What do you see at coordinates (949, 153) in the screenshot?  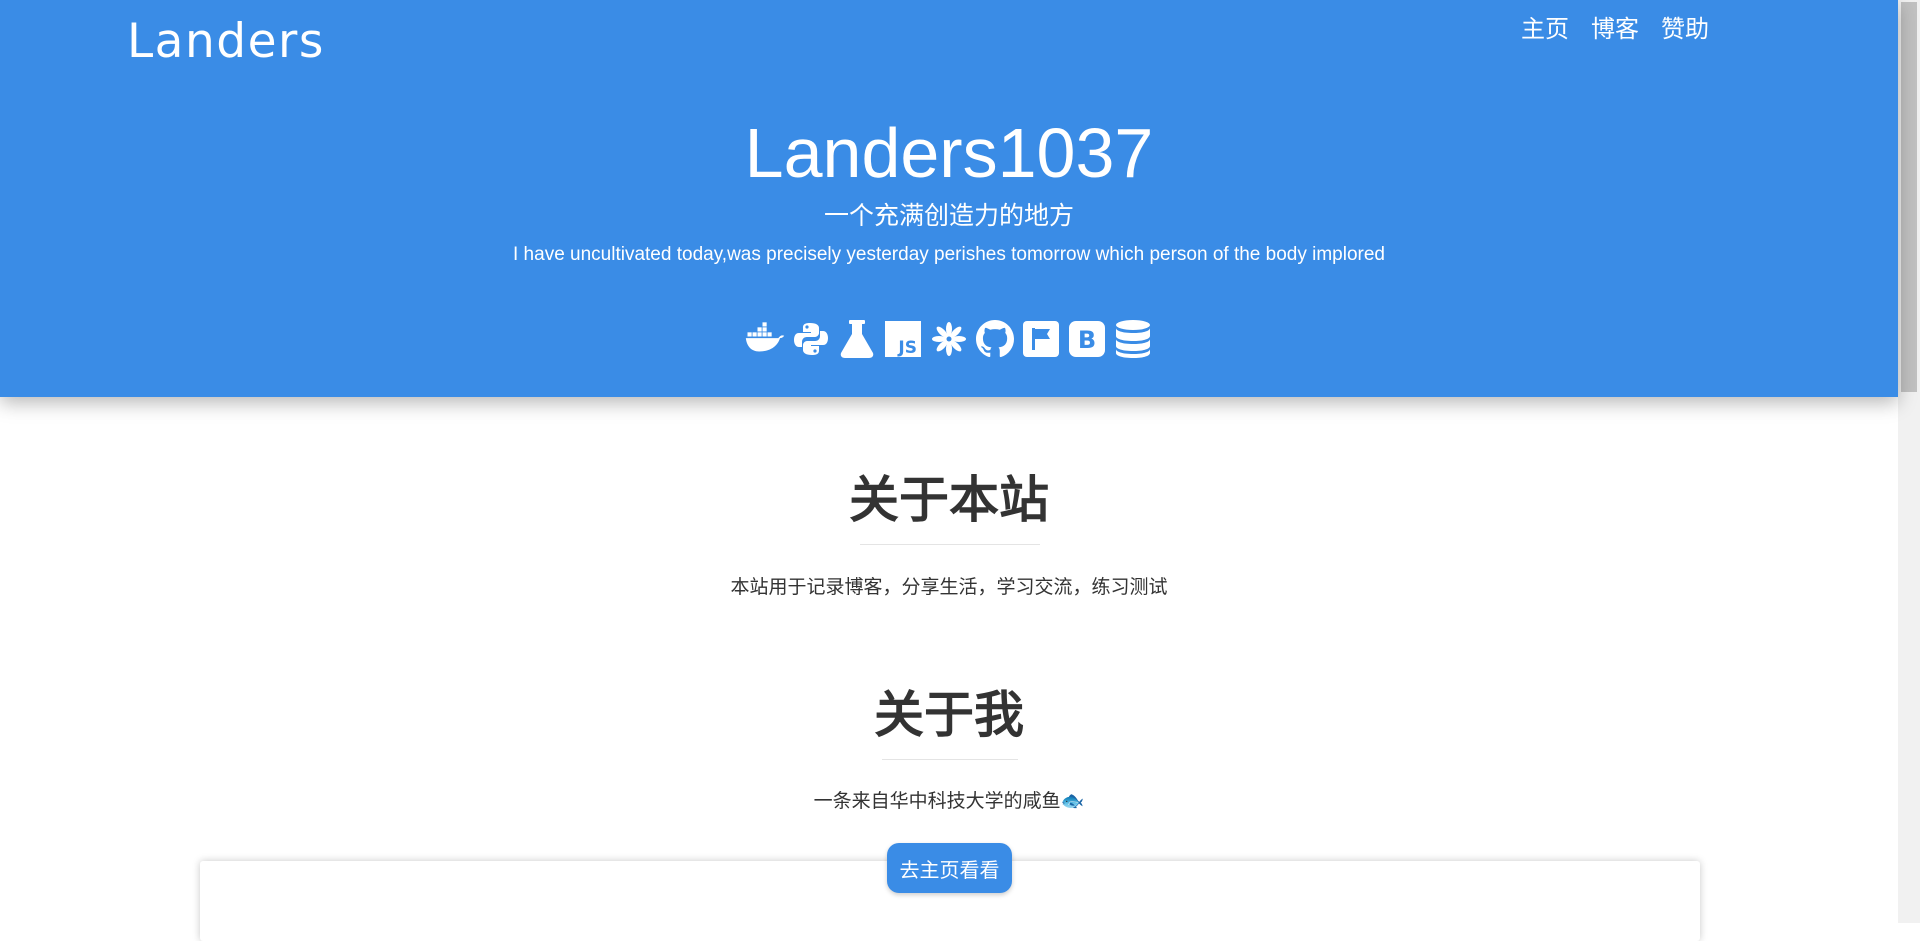 I see `site-title: Landers1037` at bounding box center [949, 153].